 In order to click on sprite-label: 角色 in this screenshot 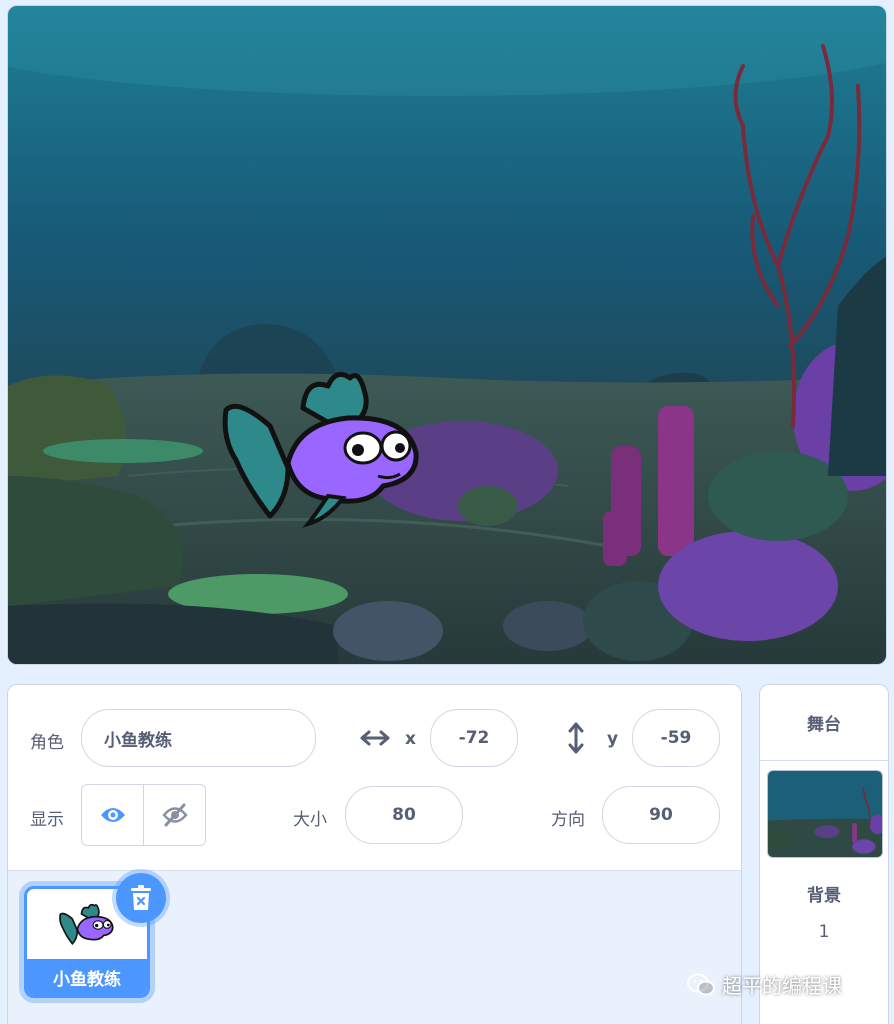, I will do `click(47, 743)`.